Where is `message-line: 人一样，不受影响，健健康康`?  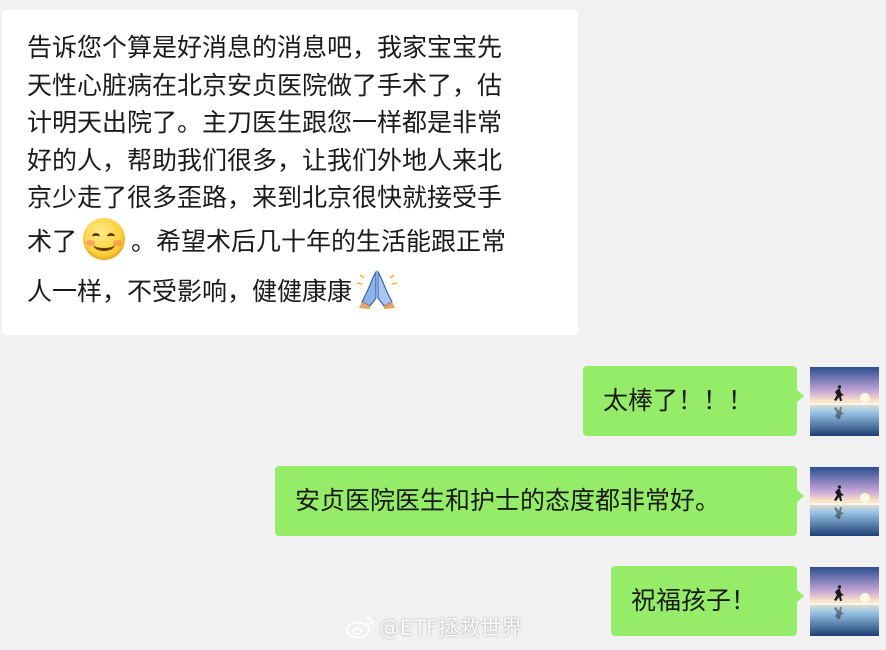 message-line: 人一样，不受影响，健健康康 is located at coordinates (295, 292).